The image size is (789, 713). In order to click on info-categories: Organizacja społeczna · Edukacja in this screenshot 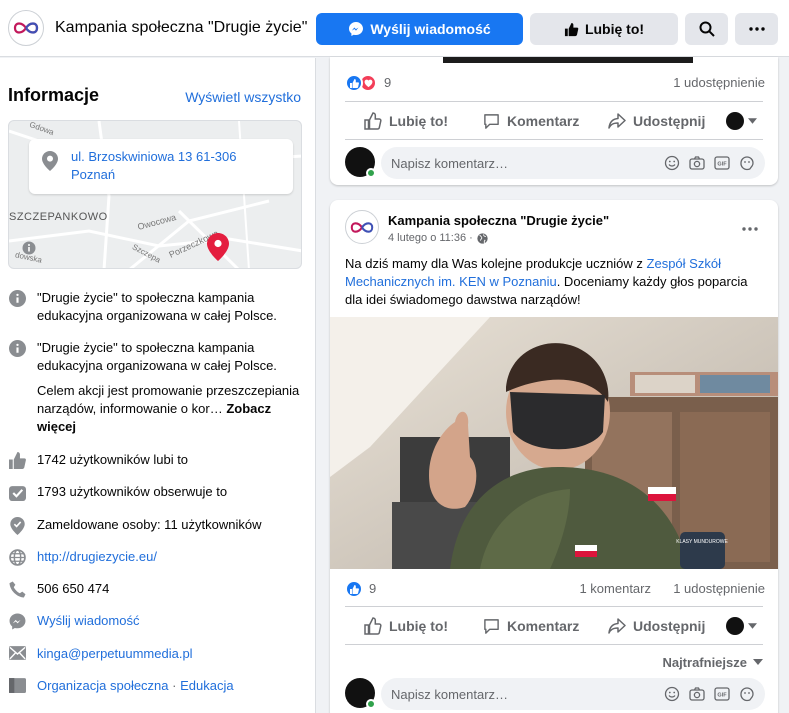, I will do `click(158, 686)`.